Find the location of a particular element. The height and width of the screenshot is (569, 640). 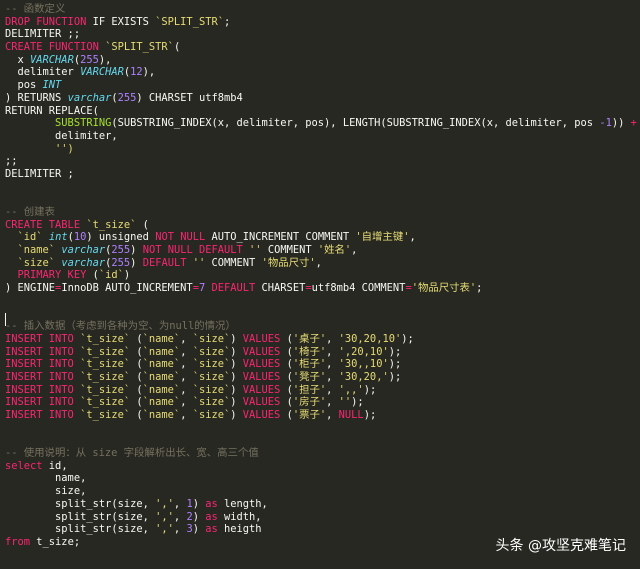

code-token: delimiter is located at coordinates (43, 72).